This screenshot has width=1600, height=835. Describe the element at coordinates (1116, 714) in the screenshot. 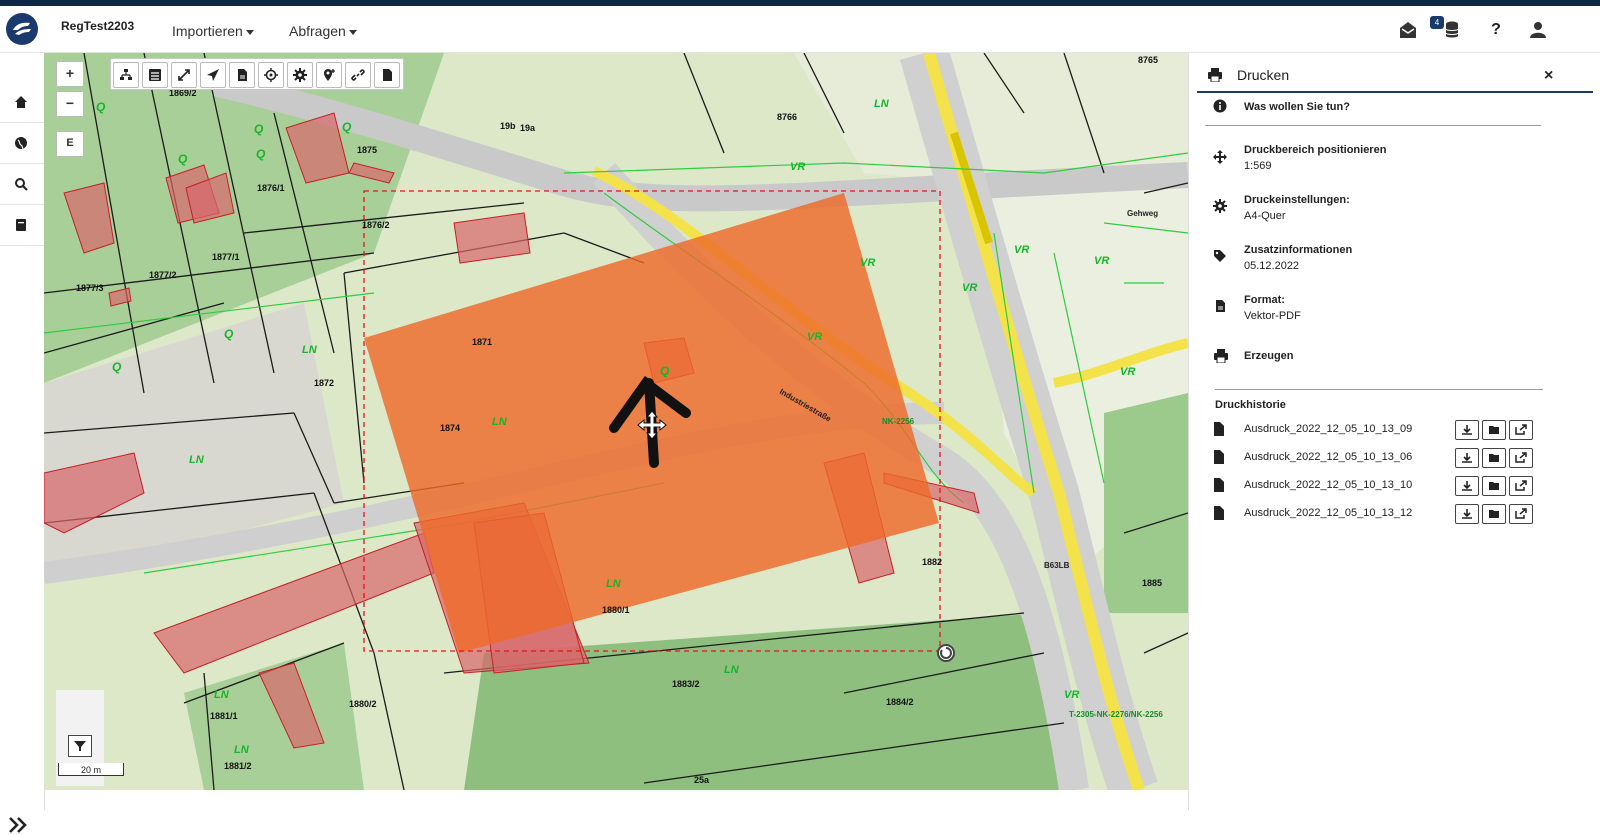

I see `map-label: T-2305-NK-2276/NK-2256` at that location.